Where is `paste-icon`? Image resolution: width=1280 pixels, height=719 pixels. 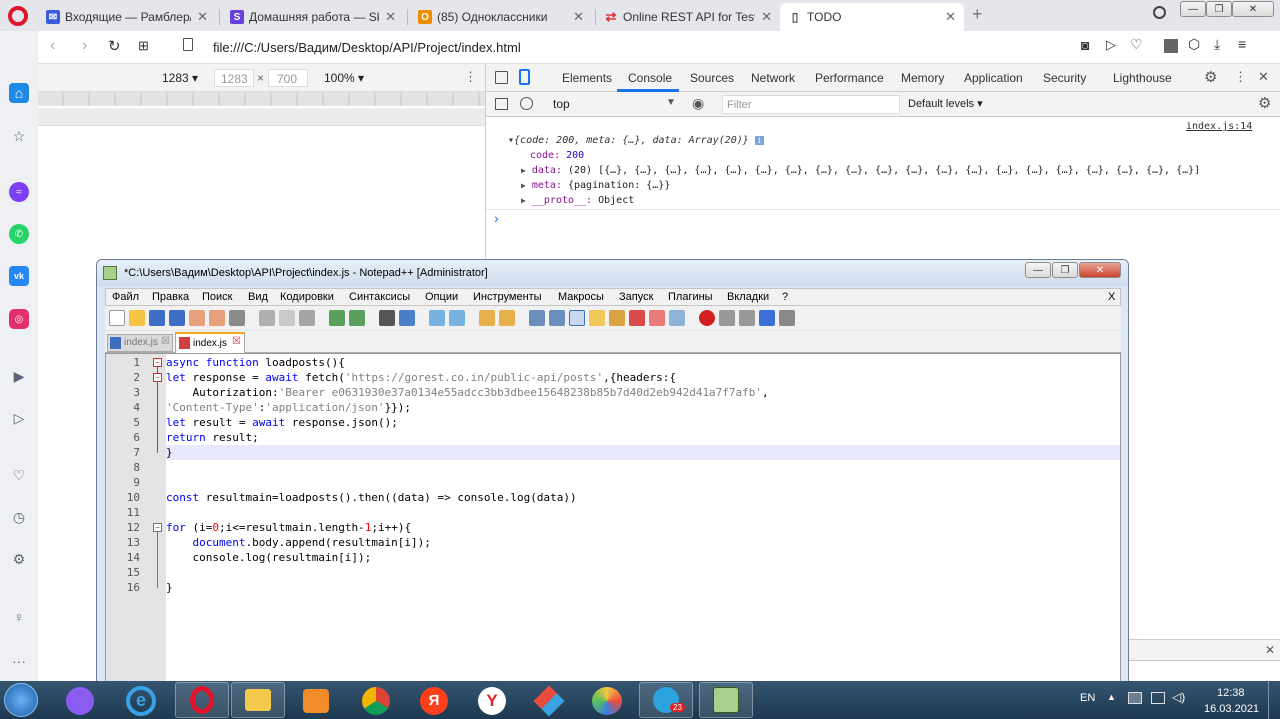
paste-icon is located at coordinates (307, 318).